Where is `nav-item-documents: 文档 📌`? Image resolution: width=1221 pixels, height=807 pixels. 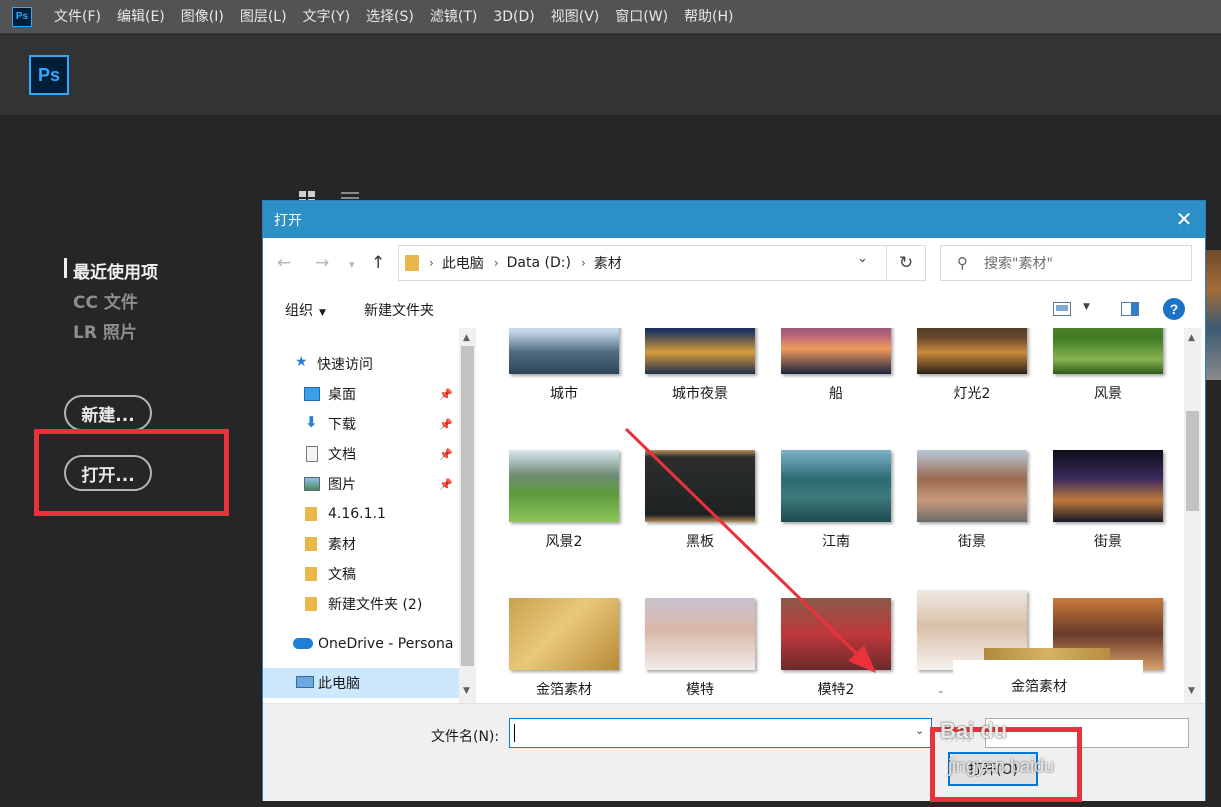
nav-item-documents: 文档 📌 is located at coordinates (361, 454).